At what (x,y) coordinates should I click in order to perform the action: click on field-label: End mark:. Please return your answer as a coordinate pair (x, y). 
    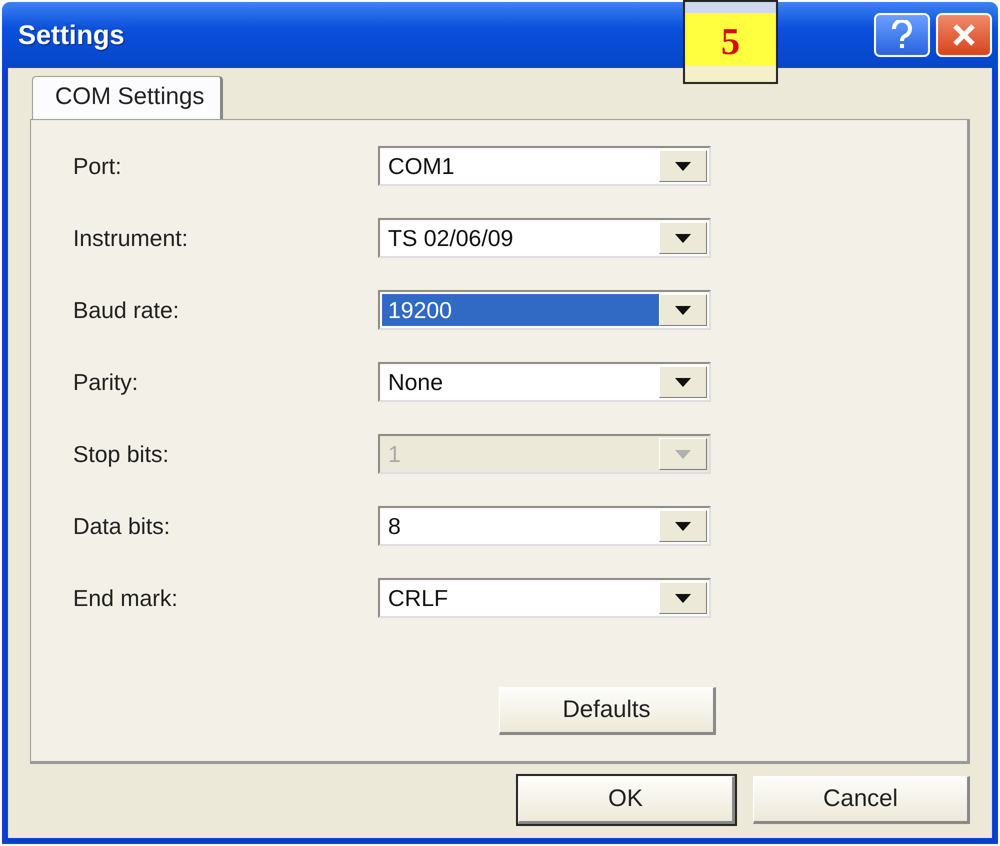
    Looking at the image, I should click on (126, 598).